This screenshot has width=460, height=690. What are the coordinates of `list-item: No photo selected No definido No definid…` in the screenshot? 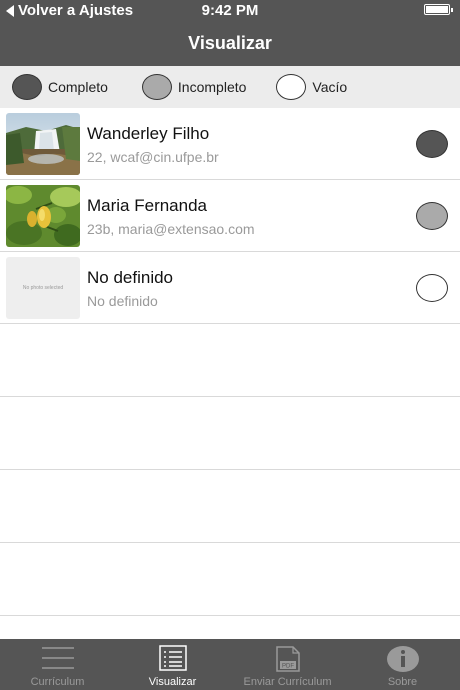 It's located at (230, 288).